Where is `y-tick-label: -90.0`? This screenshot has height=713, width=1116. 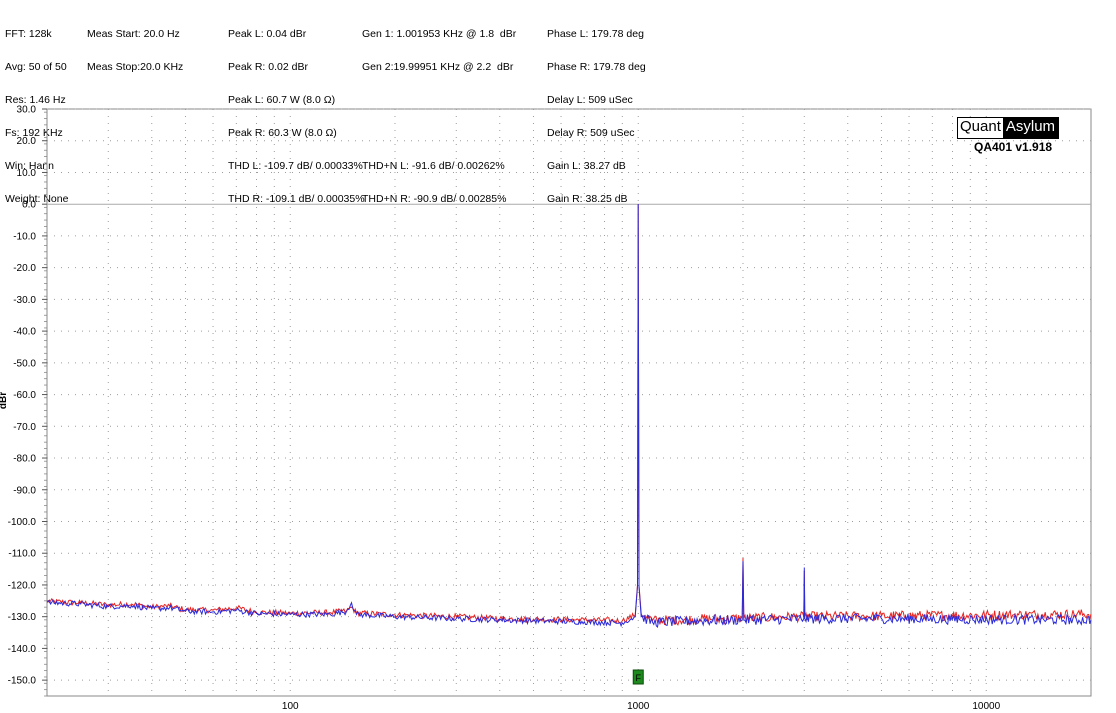 y-tick-label: -90.0 is located at coordinates (24, 490).